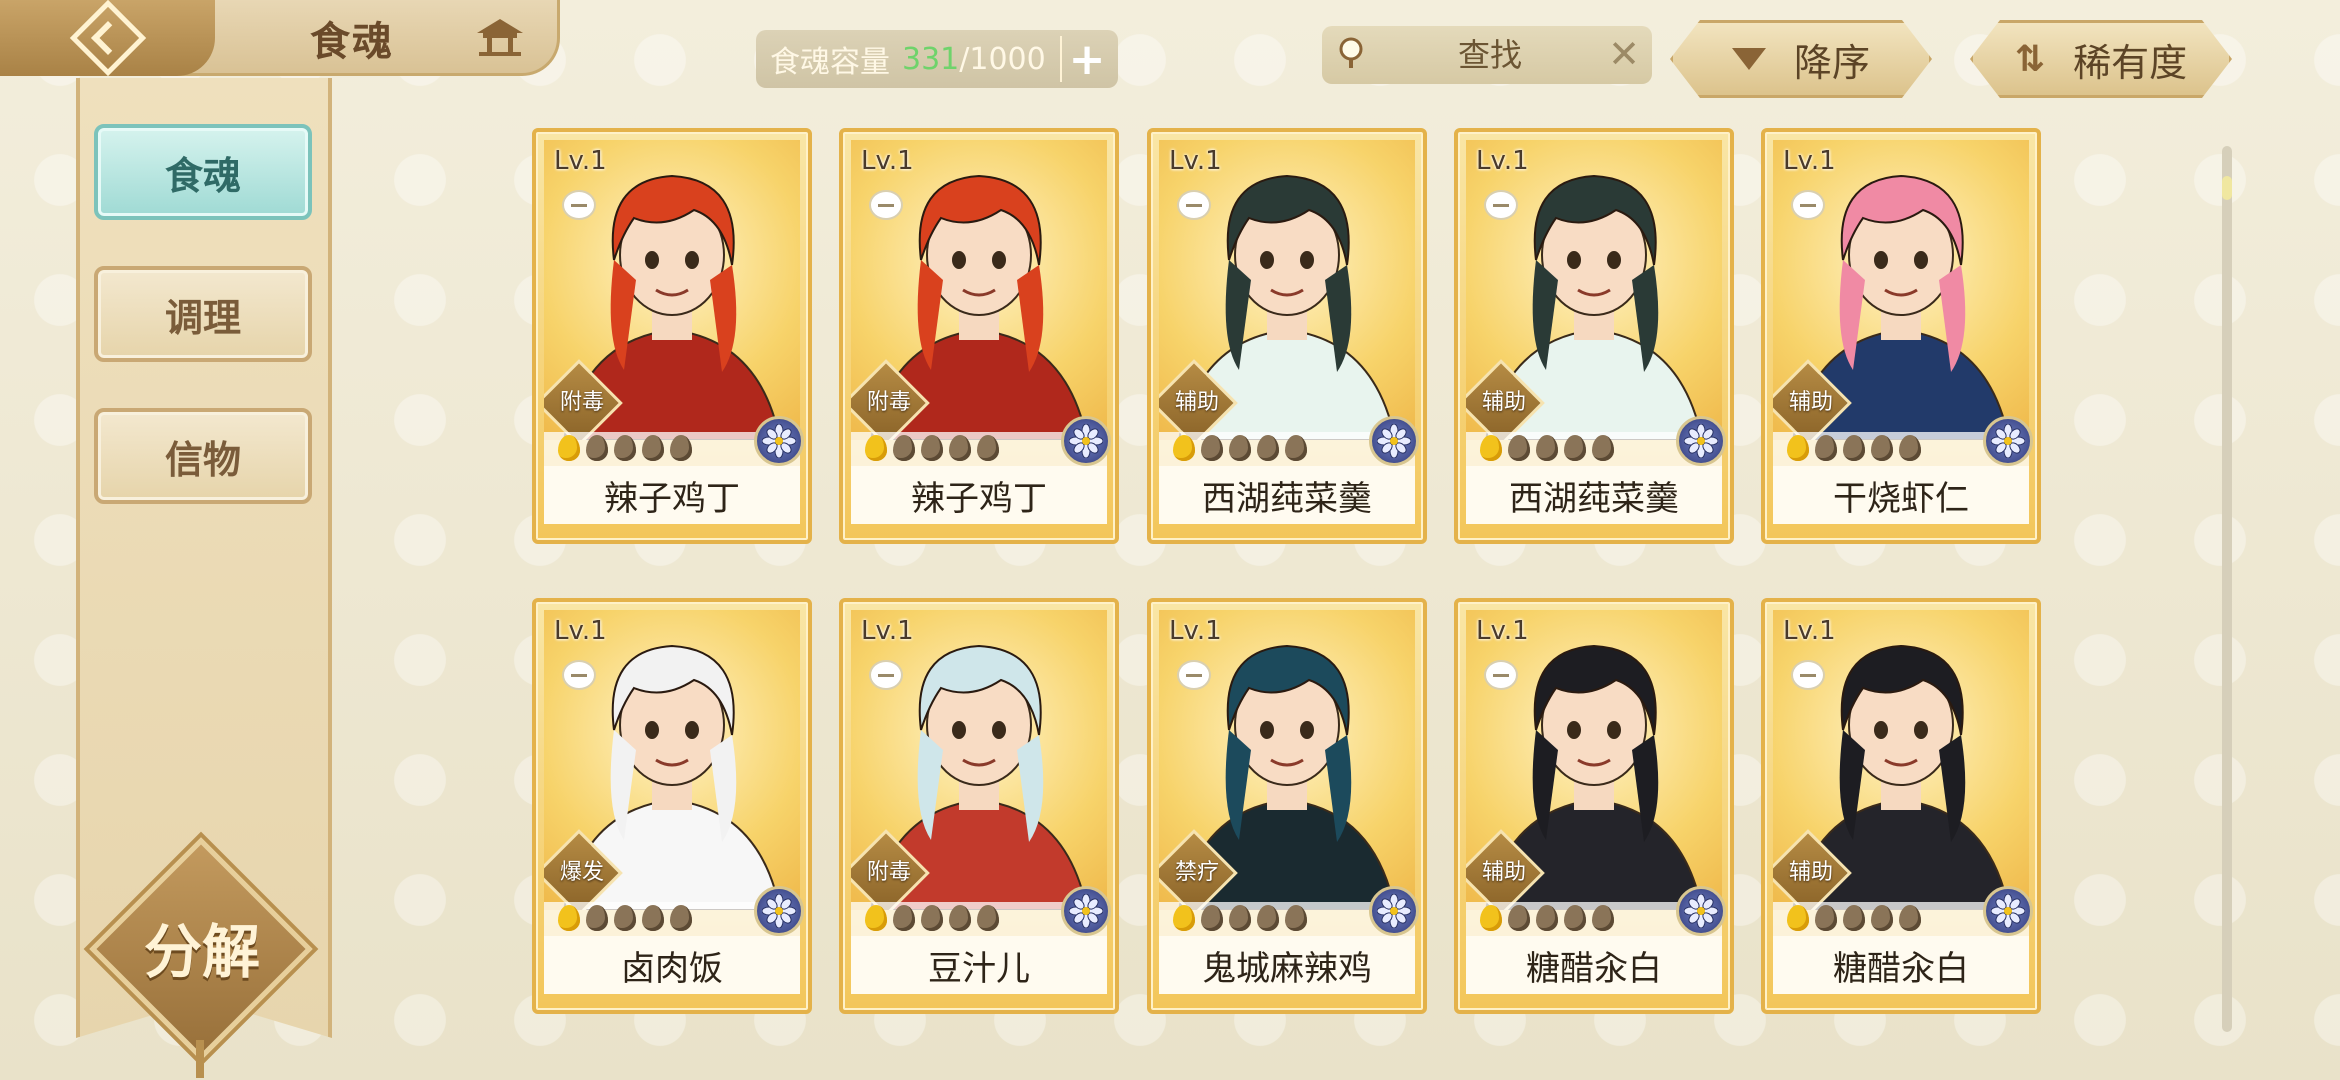 This screenshot has height=1080, width=2340. What do you see at coordinates (1831, 62) in the screenshot?
I see `sort-descending-label: 降序` at bounding box center [1831, 62].